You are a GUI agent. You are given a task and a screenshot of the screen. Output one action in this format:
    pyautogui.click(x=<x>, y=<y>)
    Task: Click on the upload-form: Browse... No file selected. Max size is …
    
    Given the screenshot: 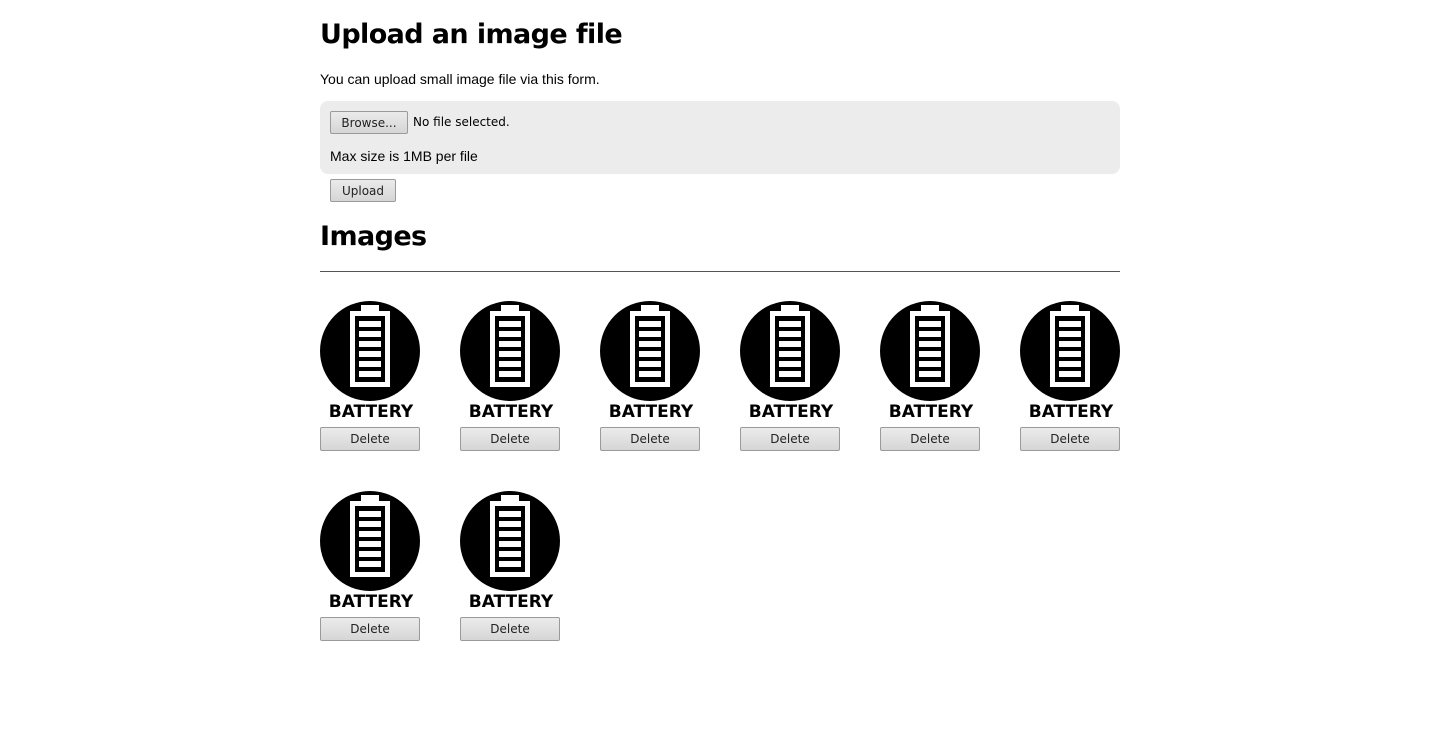 What is the action you would take?
    pyautogui.click(x=720, y=137)
    